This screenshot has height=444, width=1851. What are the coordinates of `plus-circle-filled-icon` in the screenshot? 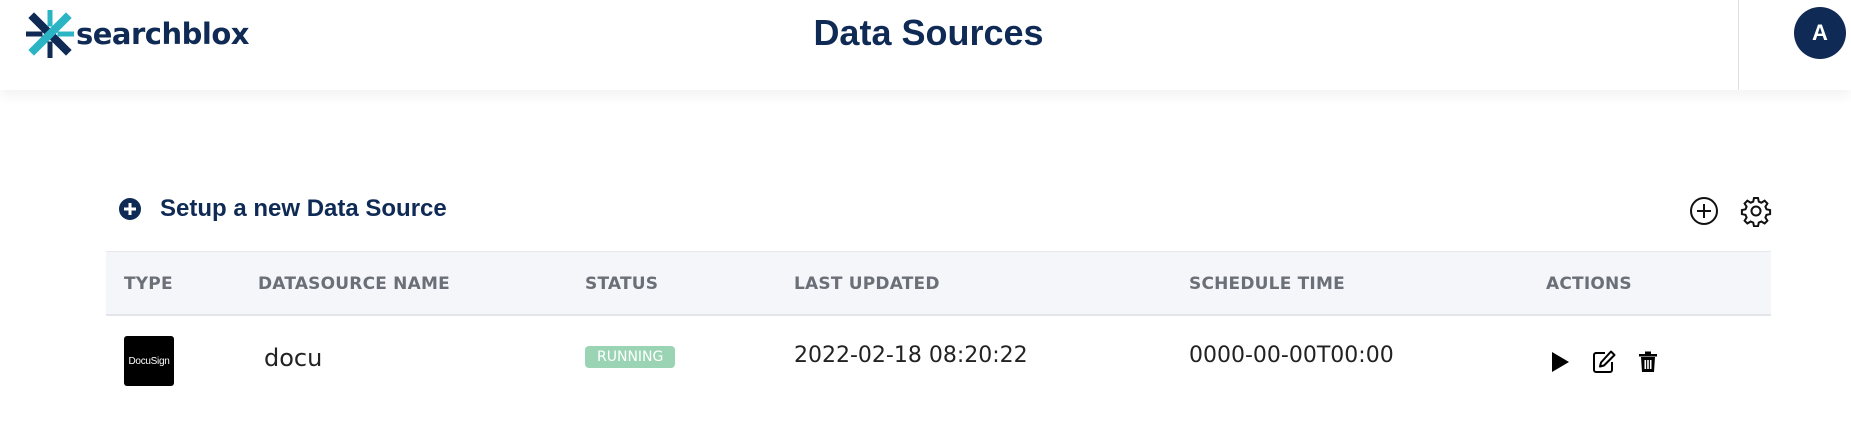 It's located at (130, 209).